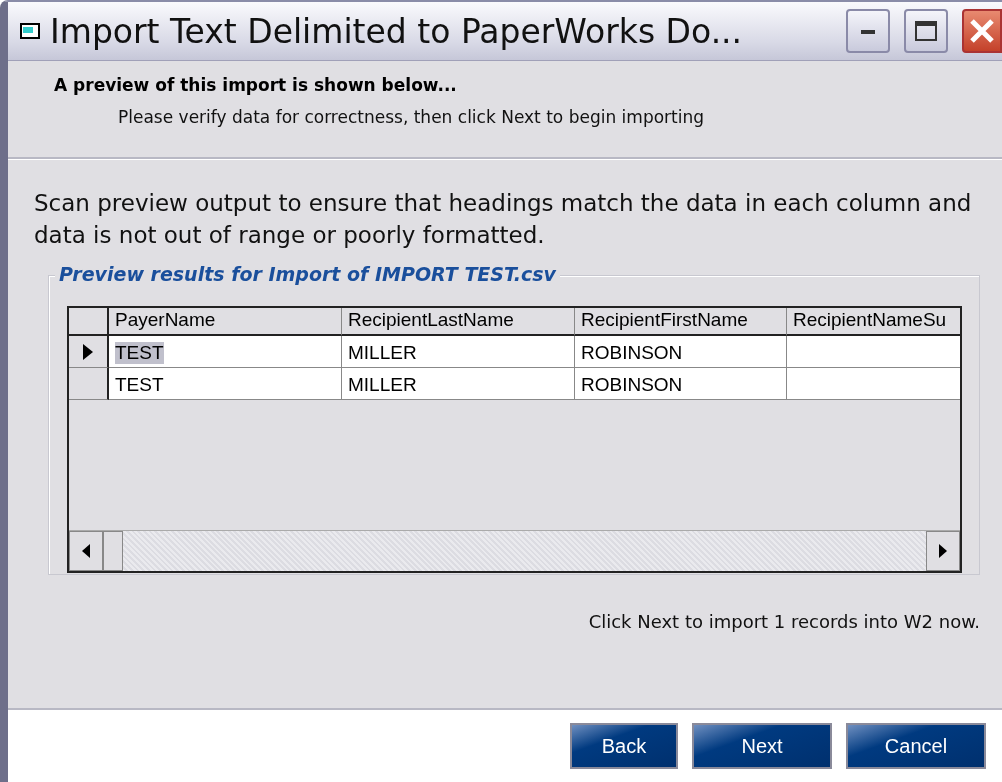 This screenshot has height=782, width=1002. I want to click on maximize-button, so click(926, 31).